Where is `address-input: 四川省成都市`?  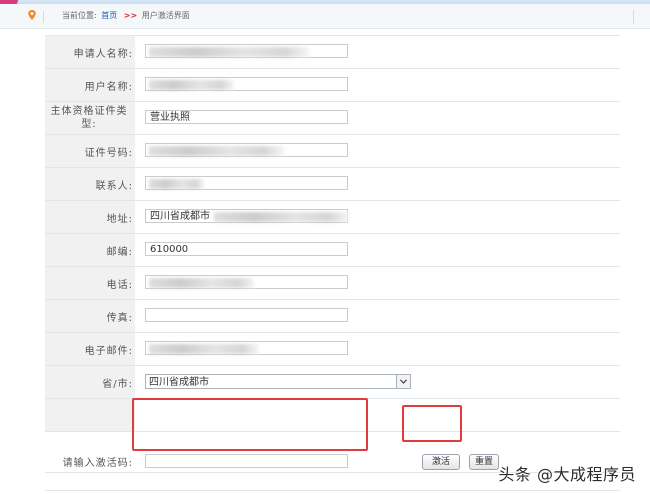
address-input: 四川省成都市 is located at coordinates (247, 216).